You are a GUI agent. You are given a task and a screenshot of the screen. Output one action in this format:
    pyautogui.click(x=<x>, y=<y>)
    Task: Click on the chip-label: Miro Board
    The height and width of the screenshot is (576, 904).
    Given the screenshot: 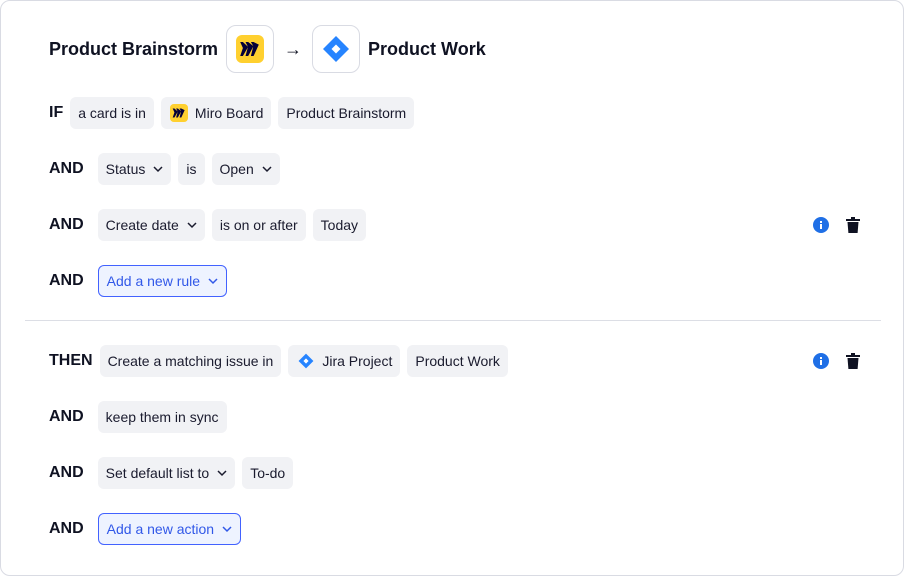 What is the action you would take?
    pyautogui.click(x=229, y=113)
    